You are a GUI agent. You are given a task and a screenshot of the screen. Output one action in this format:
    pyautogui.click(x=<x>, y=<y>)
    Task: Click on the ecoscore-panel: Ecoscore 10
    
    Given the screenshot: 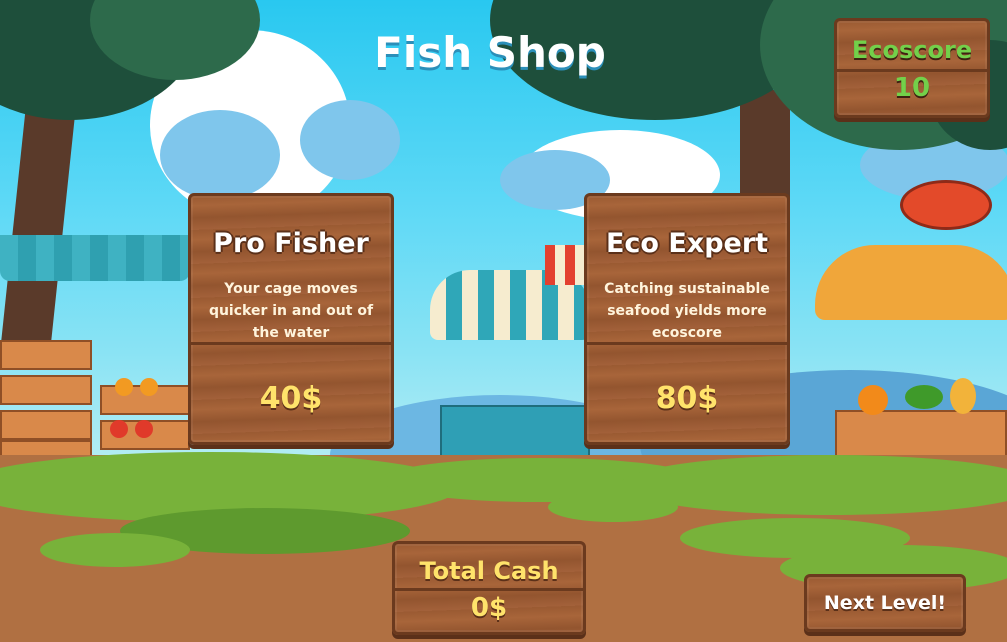 What is the action you would take?
    pyautogui.click(x=912, y=68)
    